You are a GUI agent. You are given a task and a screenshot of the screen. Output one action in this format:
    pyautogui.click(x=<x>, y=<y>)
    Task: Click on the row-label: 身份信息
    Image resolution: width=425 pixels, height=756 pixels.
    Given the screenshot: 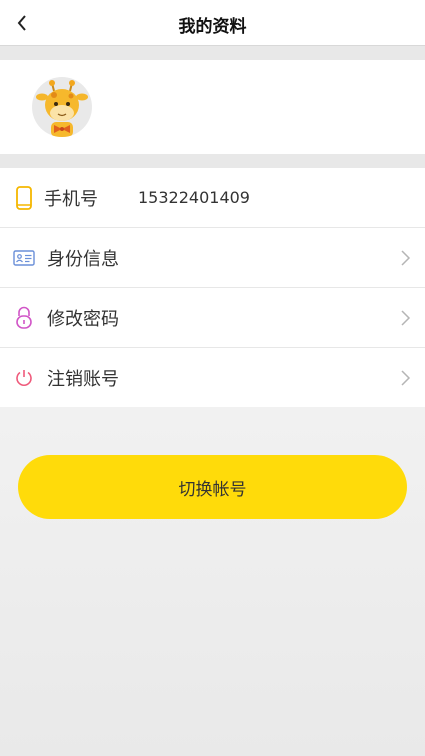 What is the action you would take?
    pyautogui.click(x=83, y=259)
    